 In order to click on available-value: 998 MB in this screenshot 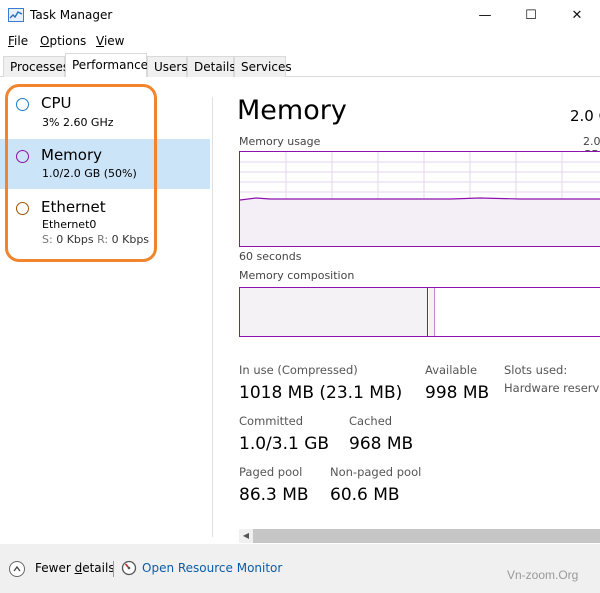, I will do `click(457, 393)`.